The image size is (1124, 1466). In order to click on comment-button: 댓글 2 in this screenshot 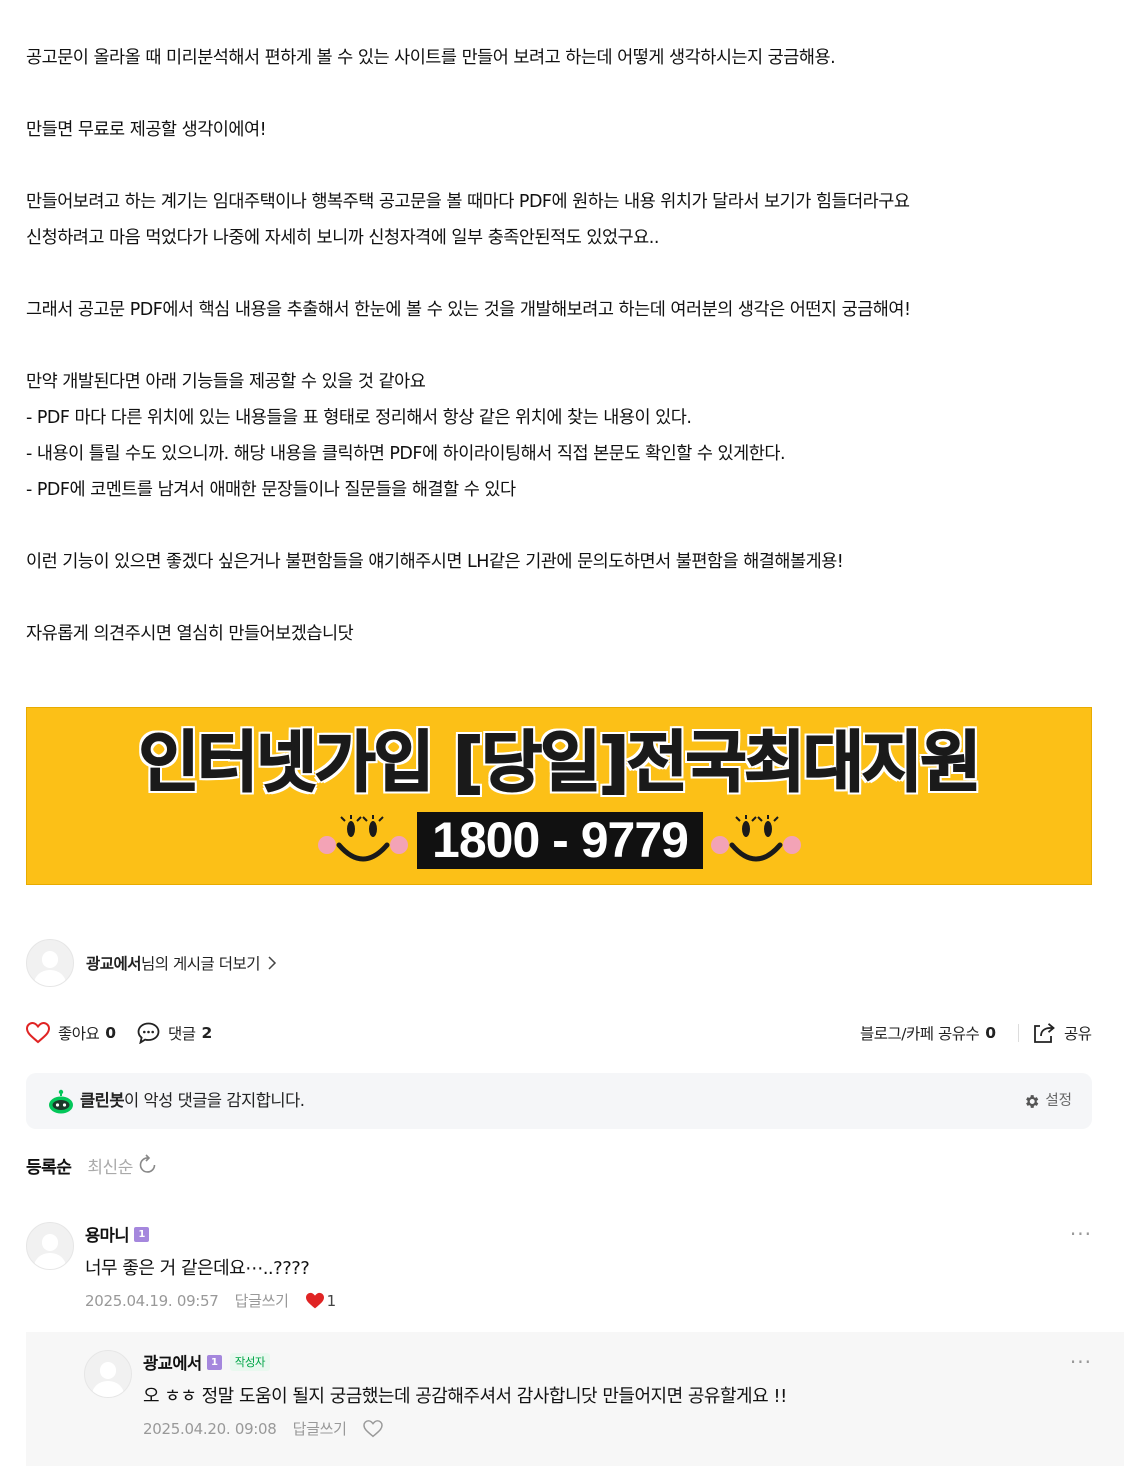, I will do `click(174, 1033)`.